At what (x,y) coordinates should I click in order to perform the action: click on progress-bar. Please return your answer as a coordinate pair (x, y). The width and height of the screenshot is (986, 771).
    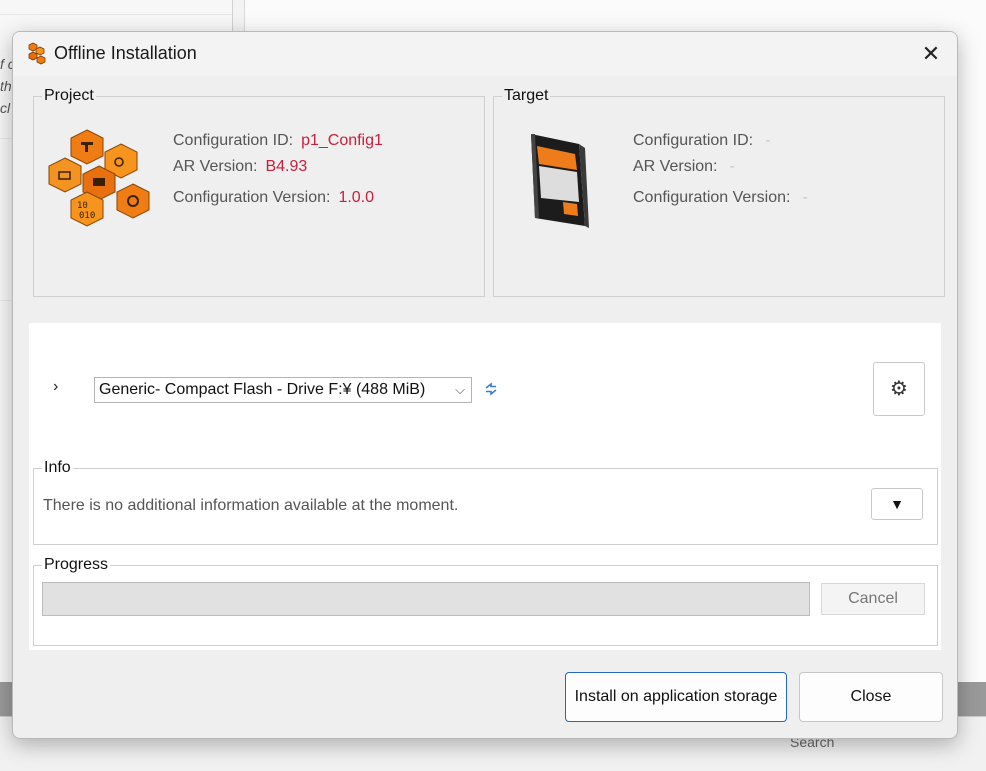
    Looking at the image, I should click on (426, 599).